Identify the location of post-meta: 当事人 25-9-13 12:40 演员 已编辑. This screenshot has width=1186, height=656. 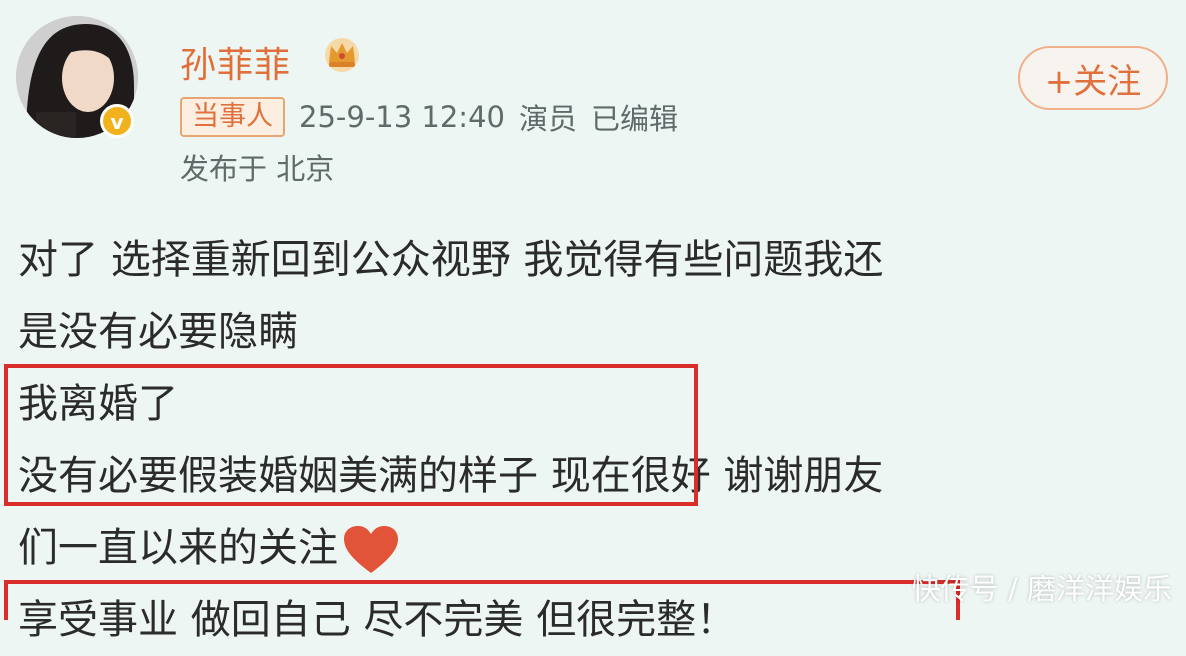
(429, 117).